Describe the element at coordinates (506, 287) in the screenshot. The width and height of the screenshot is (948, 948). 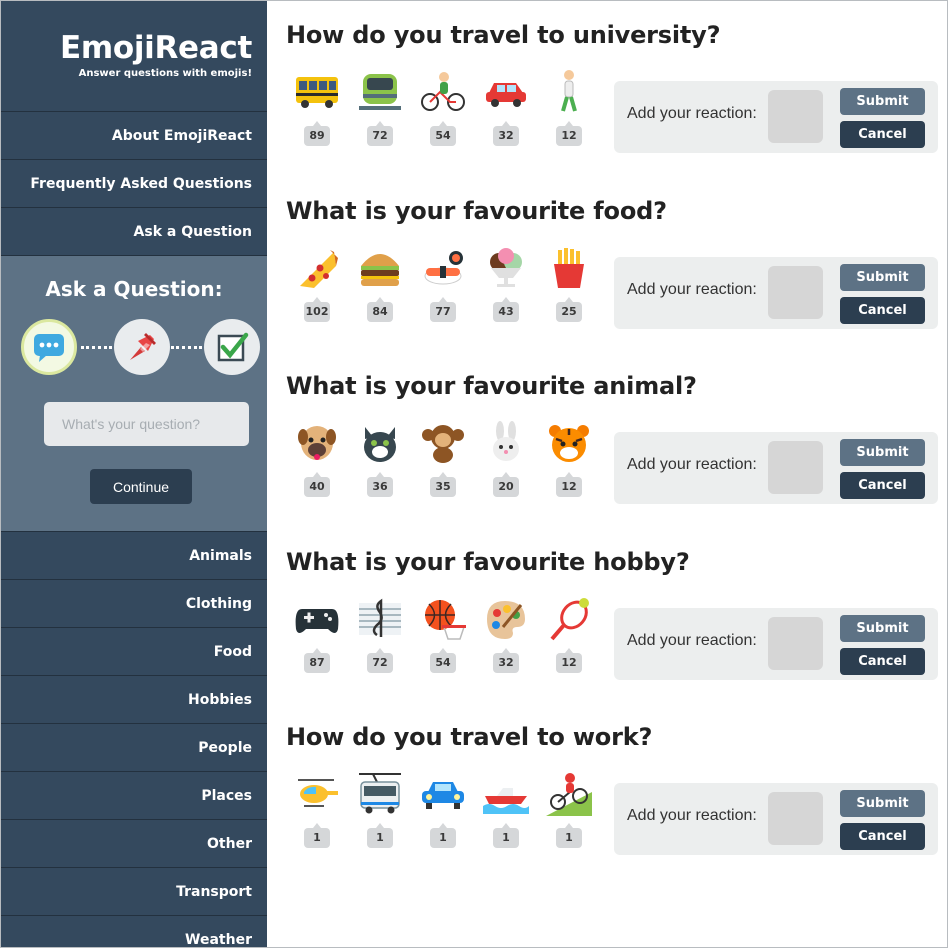
I see `emoji-option: 43` at that location.